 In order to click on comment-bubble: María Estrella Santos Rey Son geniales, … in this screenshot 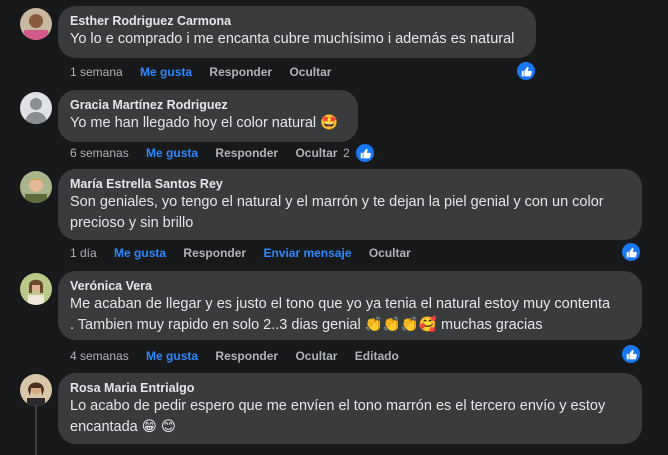, I will do `click(350, 204)`.